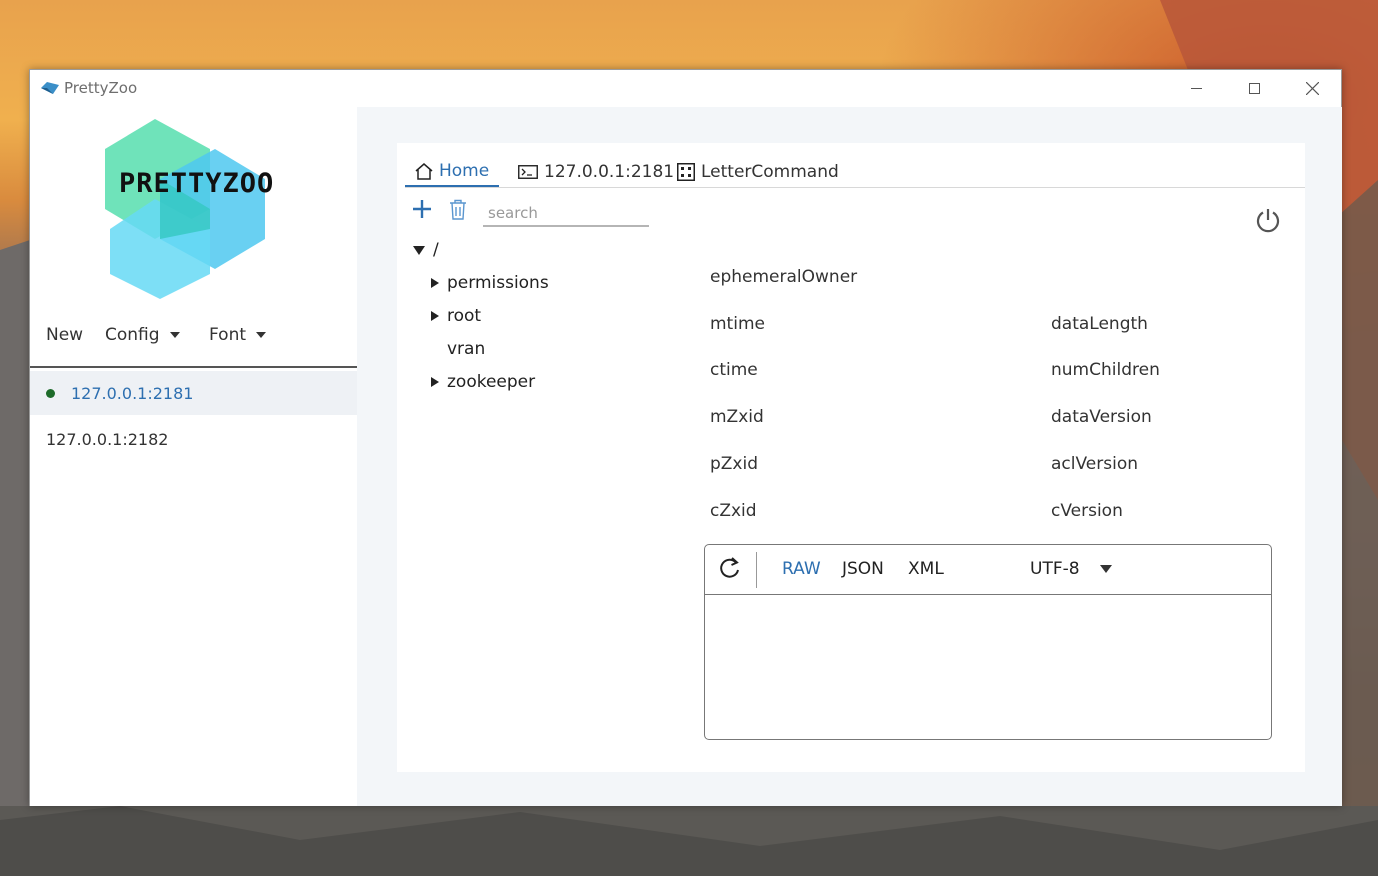 The height and width of the screenshot is (876, 1378). I want to click on delete-node-button, so click(458, 211).